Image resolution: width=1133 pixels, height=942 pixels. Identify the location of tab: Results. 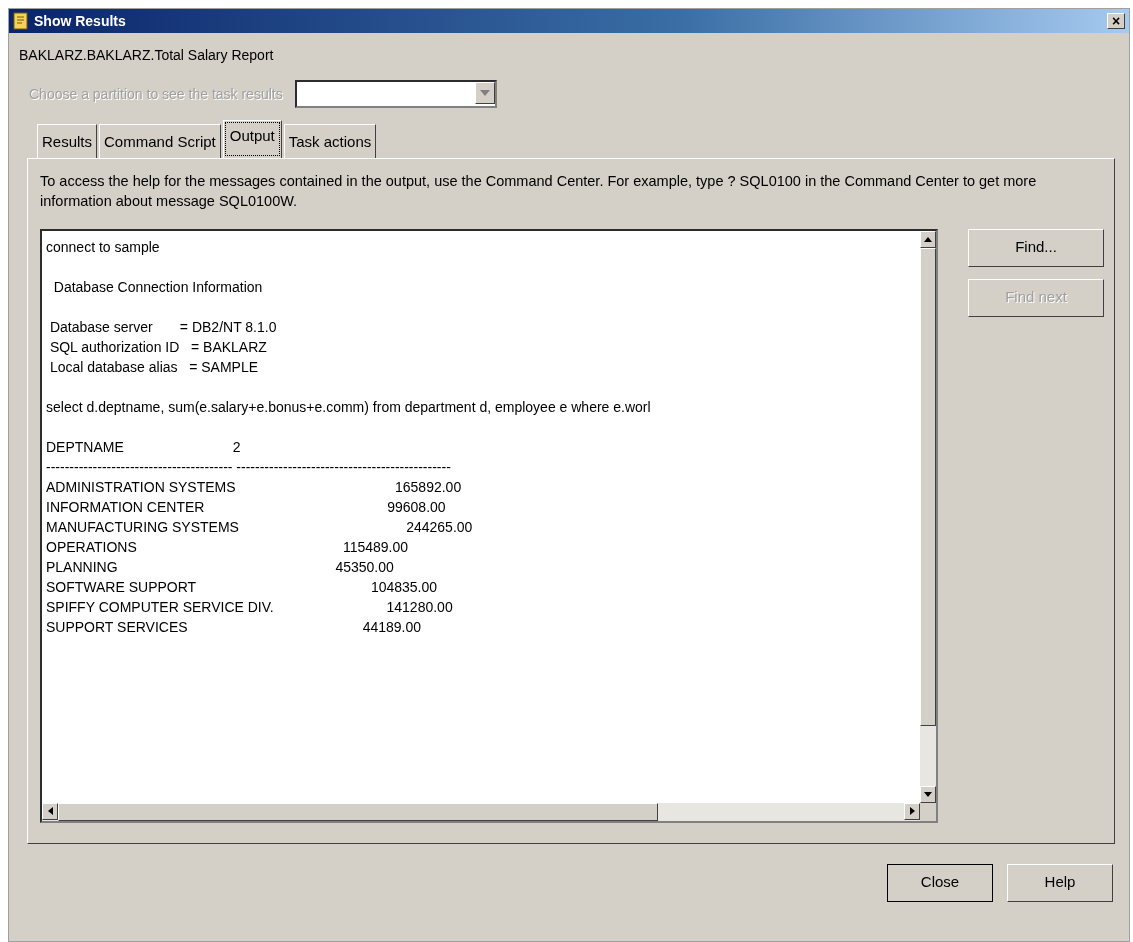
(67, 141).